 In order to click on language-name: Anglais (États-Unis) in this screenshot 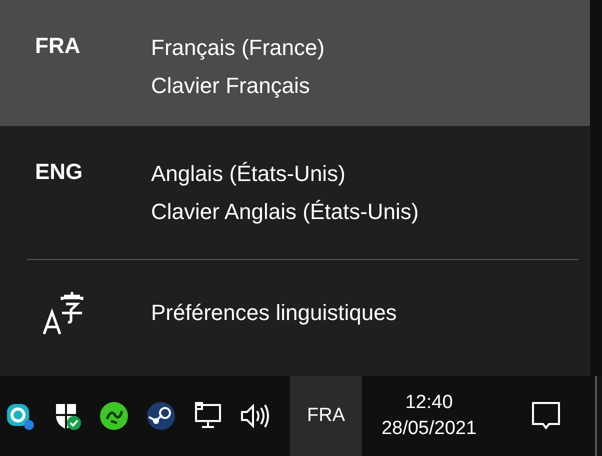, I will do `click(248, 174)`.